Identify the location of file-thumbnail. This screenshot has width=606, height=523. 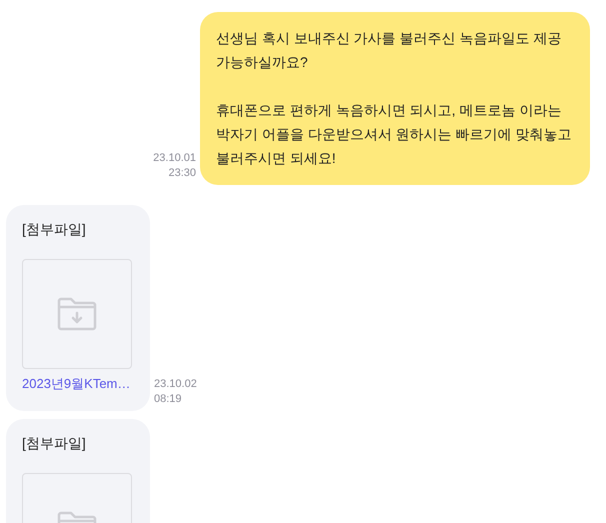
(77, 314).